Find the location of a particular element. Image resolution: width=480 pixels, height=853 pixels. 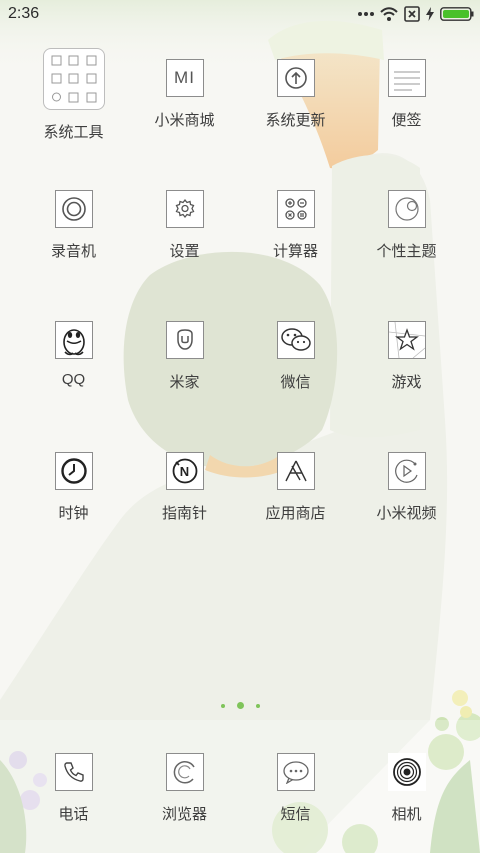

battery-icon is located at coordinates (457, 14).